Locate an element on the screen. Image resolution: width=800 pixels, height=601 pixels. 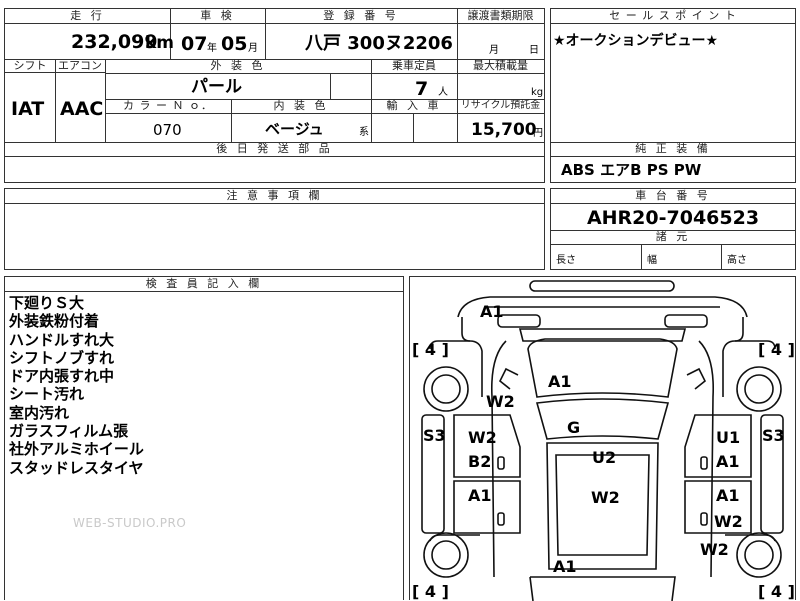
inspector-note: ハンドルすれ大 is located at coordinates (62, 339).